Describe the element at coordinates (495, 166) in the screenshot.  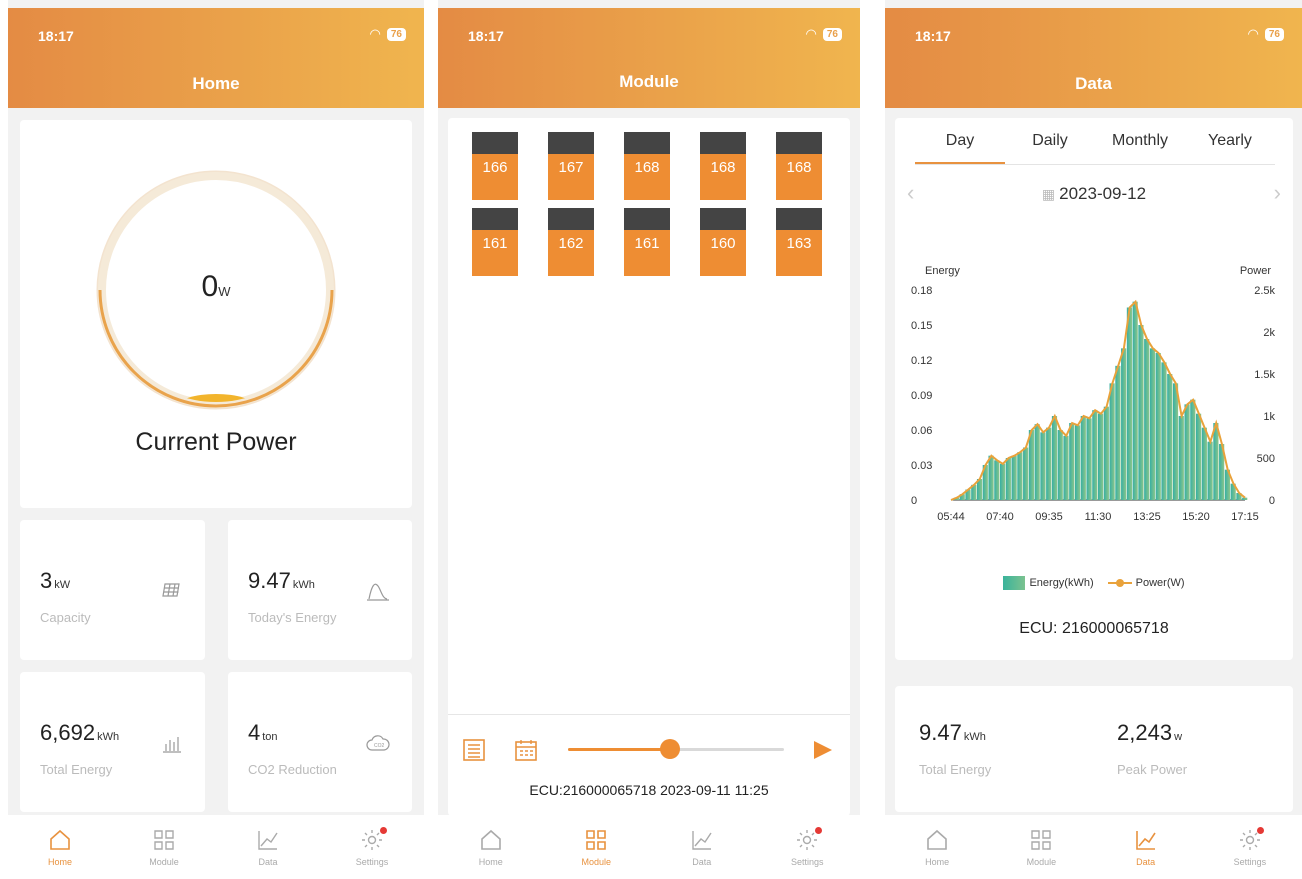
I see `module-panel: 166` at that location.